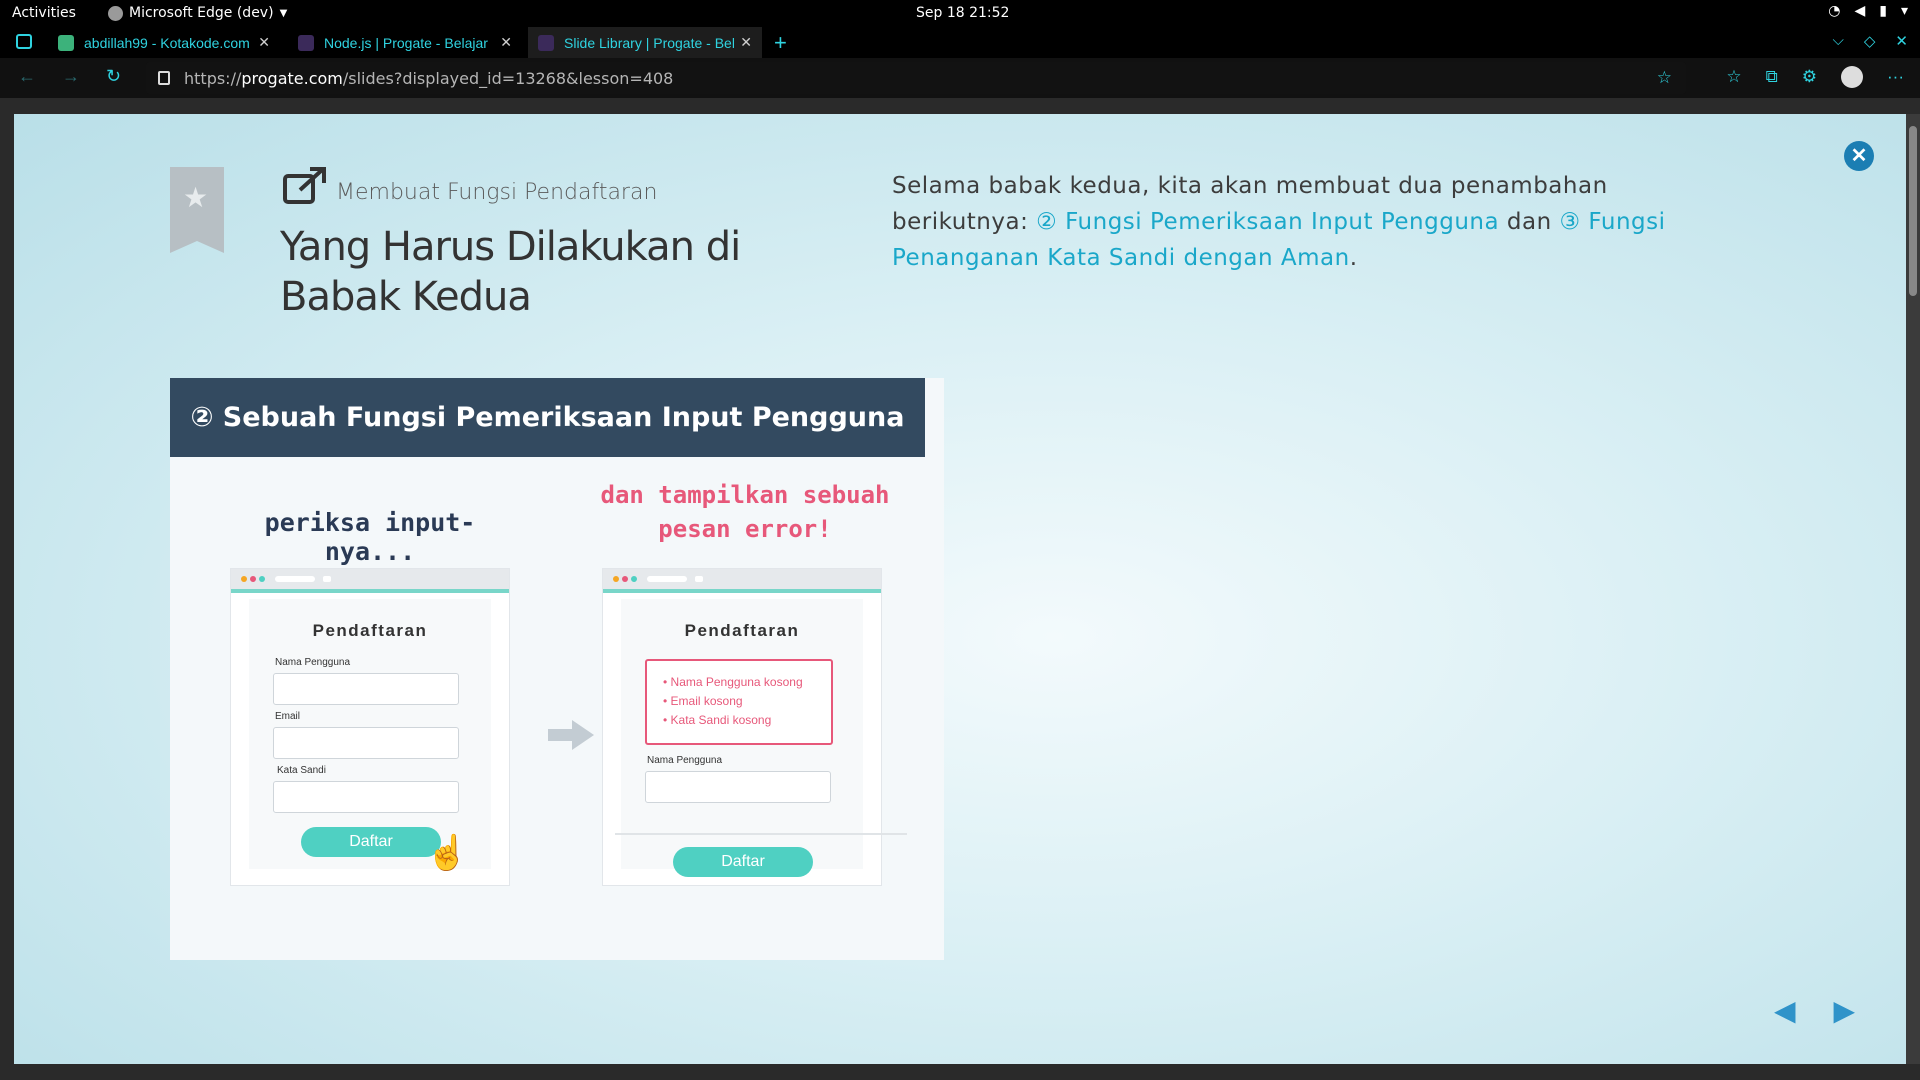 This screenshot has height=1080, width=1920. I want to click on tab-slide-library: Slide Library | Progate - Belajar ✕, so click(645, 42).